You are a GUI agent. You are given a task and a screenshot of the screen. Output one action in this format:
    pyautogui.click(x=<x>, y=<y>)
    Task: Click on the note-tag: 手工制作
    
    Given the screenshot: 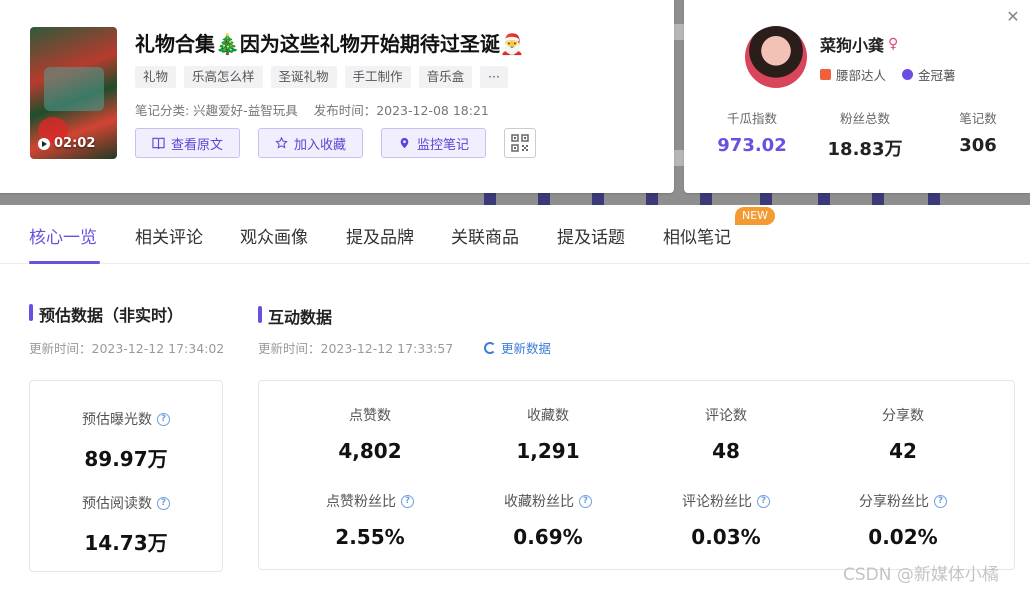 What is the action you would take?
    pyautogui.click(x=377, y=77)
    